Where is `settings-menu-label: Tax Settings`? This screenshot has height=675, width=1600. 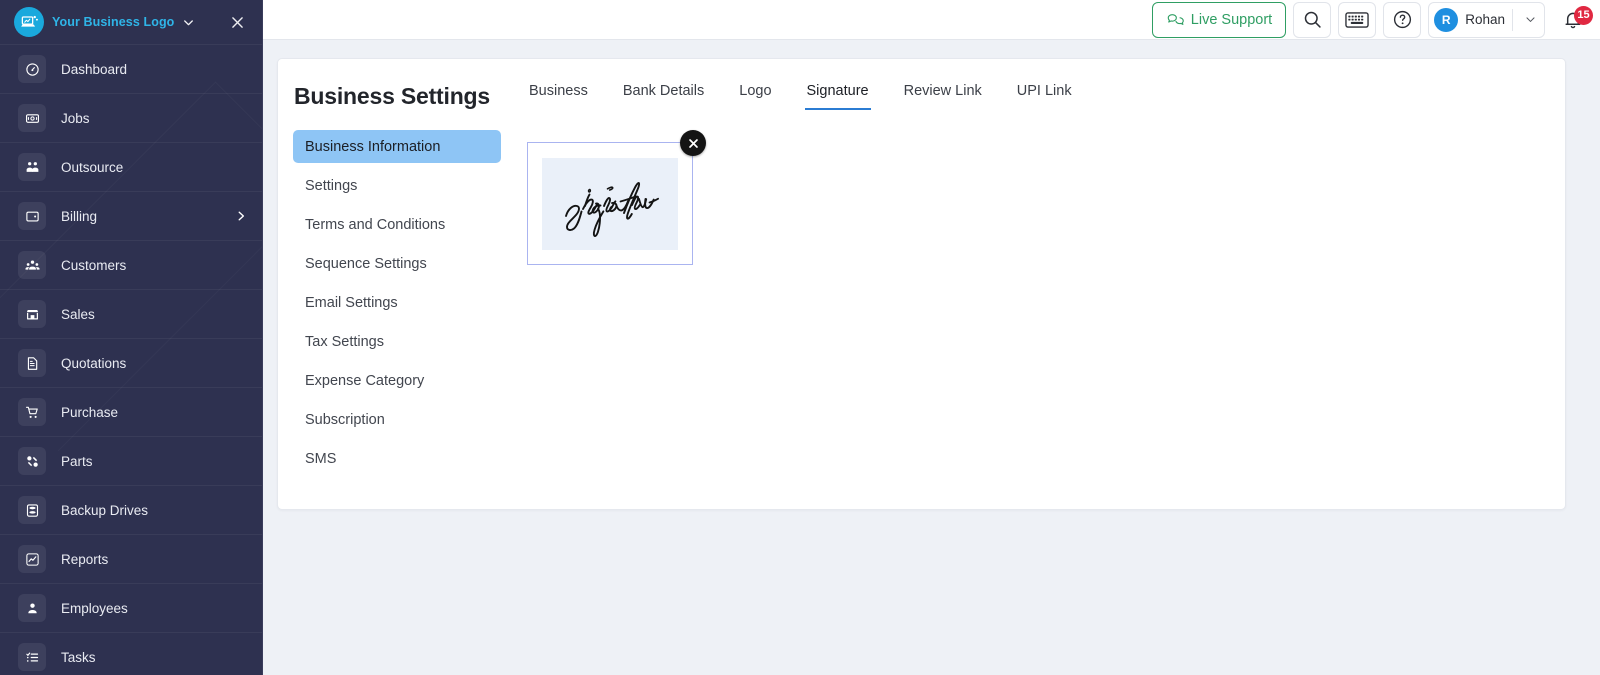
settings-menu-label: Tax Settings is located at coordinates (344, 341).